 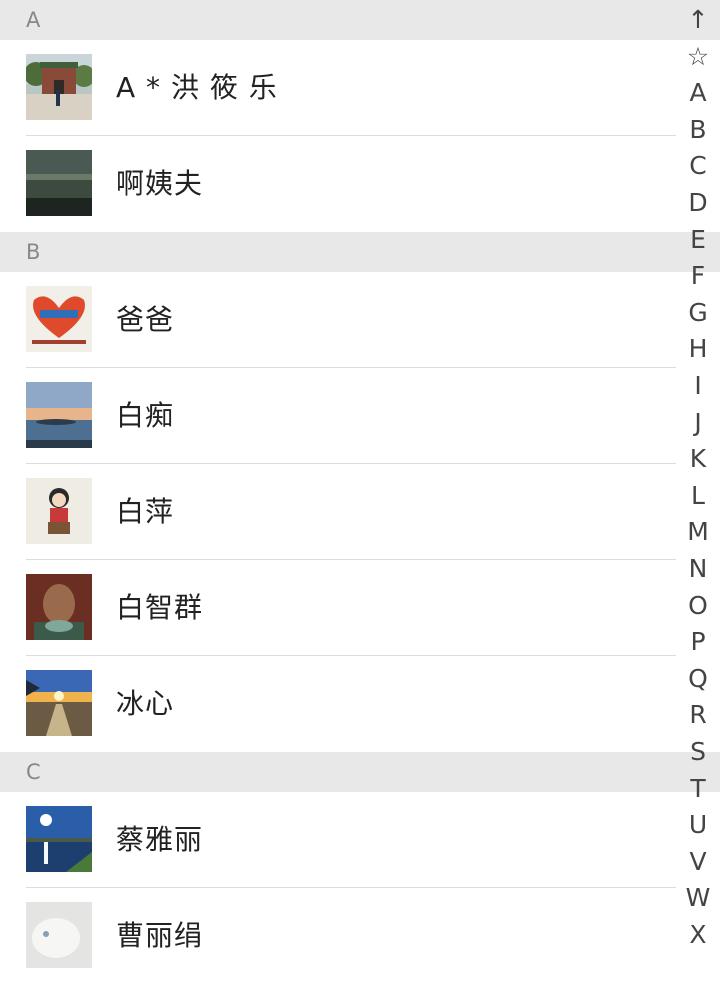 I want to click on contact-name: A * 洪 筱 乐, so click(x=197, y=87).